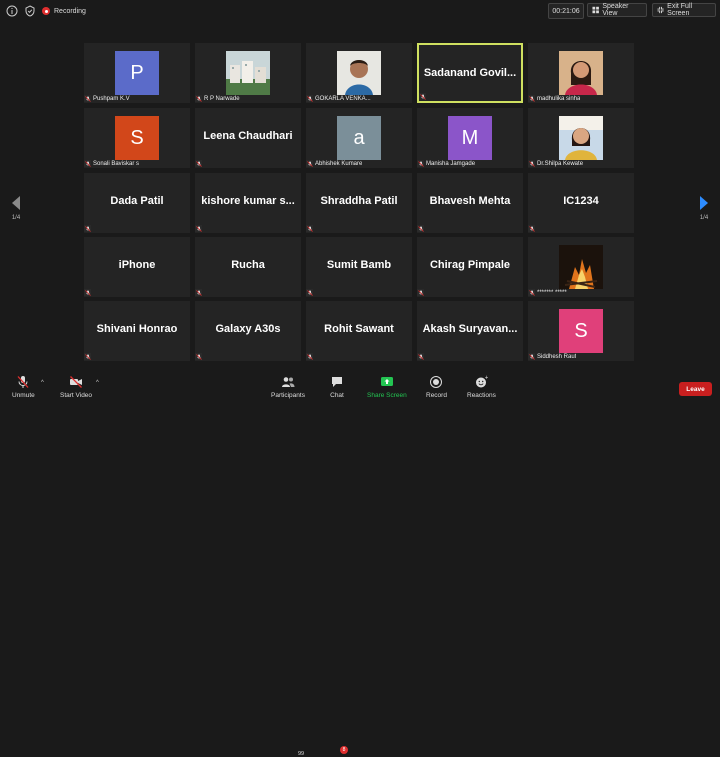 The image size is (720, 757). What do you see at coordinates (248, 267) in the screenshot?
I see `participant-tile: Rucha` at bounding box center [248, 267].